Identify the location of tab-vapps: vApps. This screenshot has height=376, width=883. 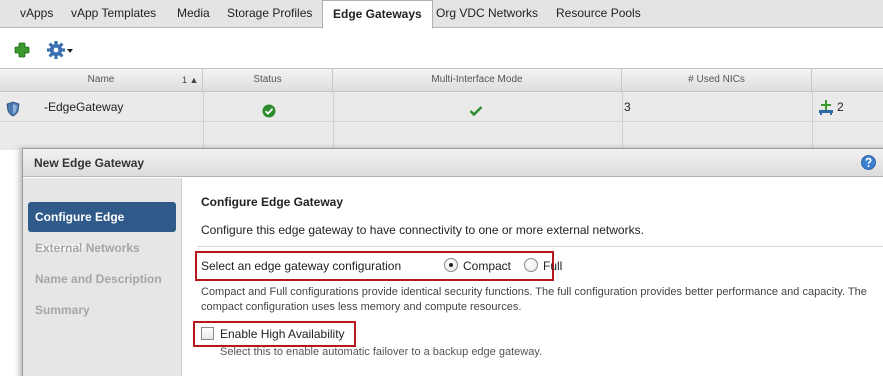
(36, 14).